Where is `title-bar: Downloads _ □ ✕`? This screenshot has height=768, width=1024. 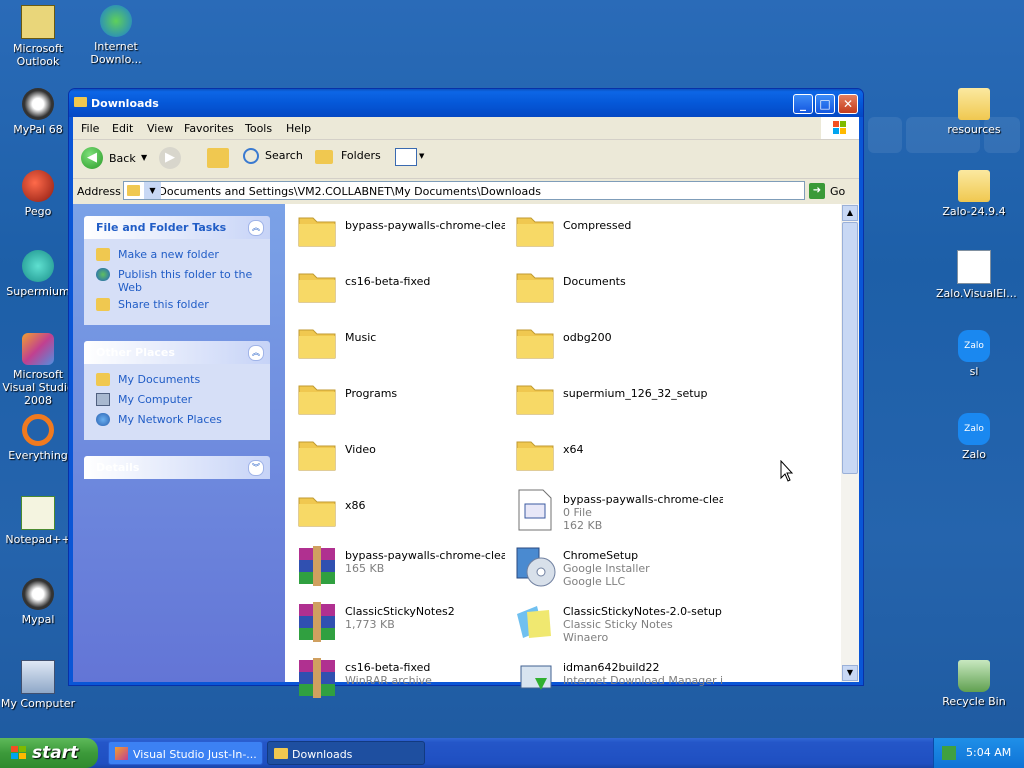 title-bar: Downloads _ □ ✕ is located at coordinates (466, 103).